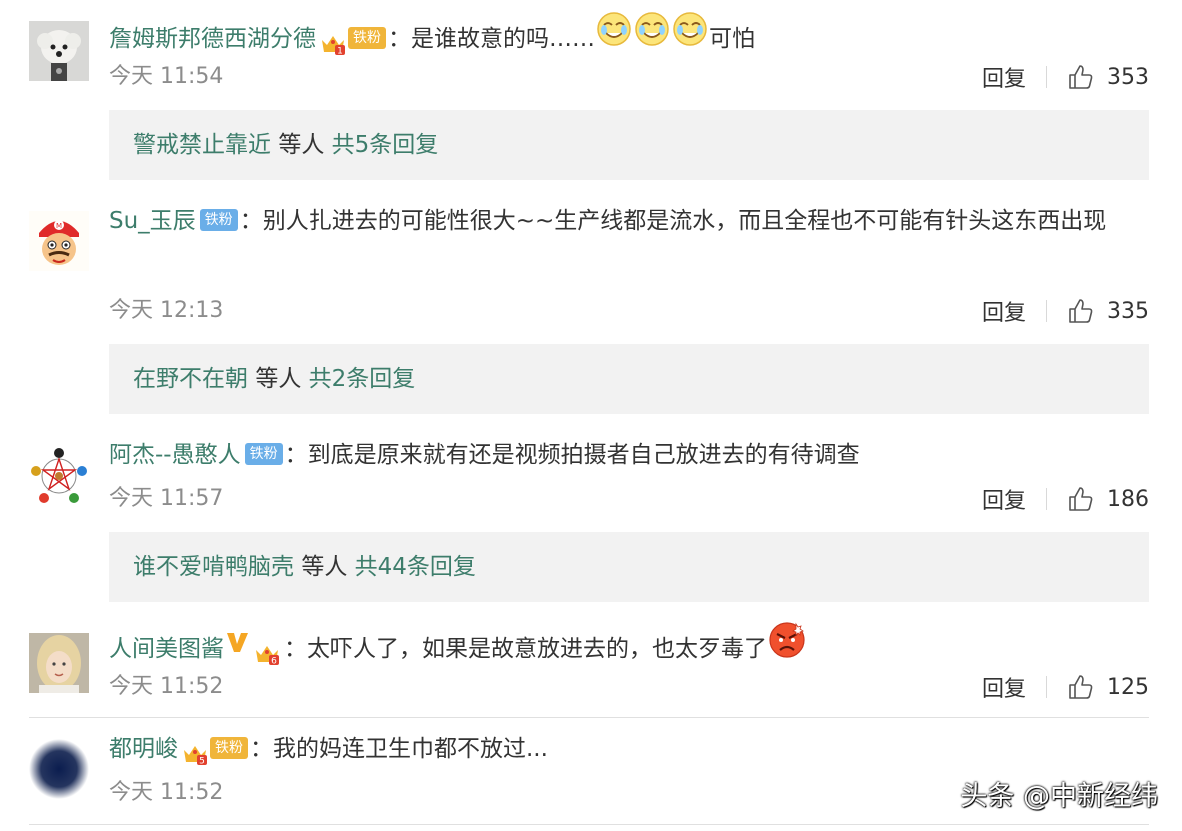 This screenshot has width=1182, height=831. What do you see at coordinates (274, 662) in the screenshot?
I see `badge-level: 6` at bounding box center [274, 662].